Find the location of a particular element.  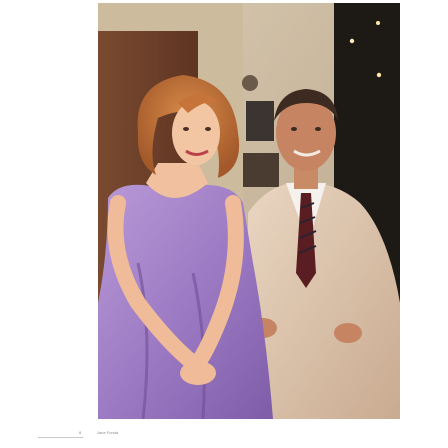

page-footer: 8 Jane Fonda is located at coordinates (224, 438).